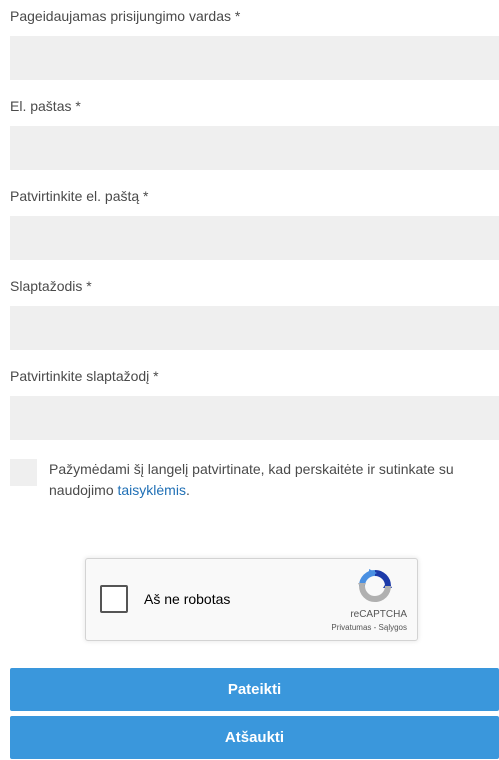 Image resolution: width=499 pixels, height=760 pixels. Describe the element at coordinates (254, 737) in the screenshot. I see `cancel-button: Atšaukti` at that location.